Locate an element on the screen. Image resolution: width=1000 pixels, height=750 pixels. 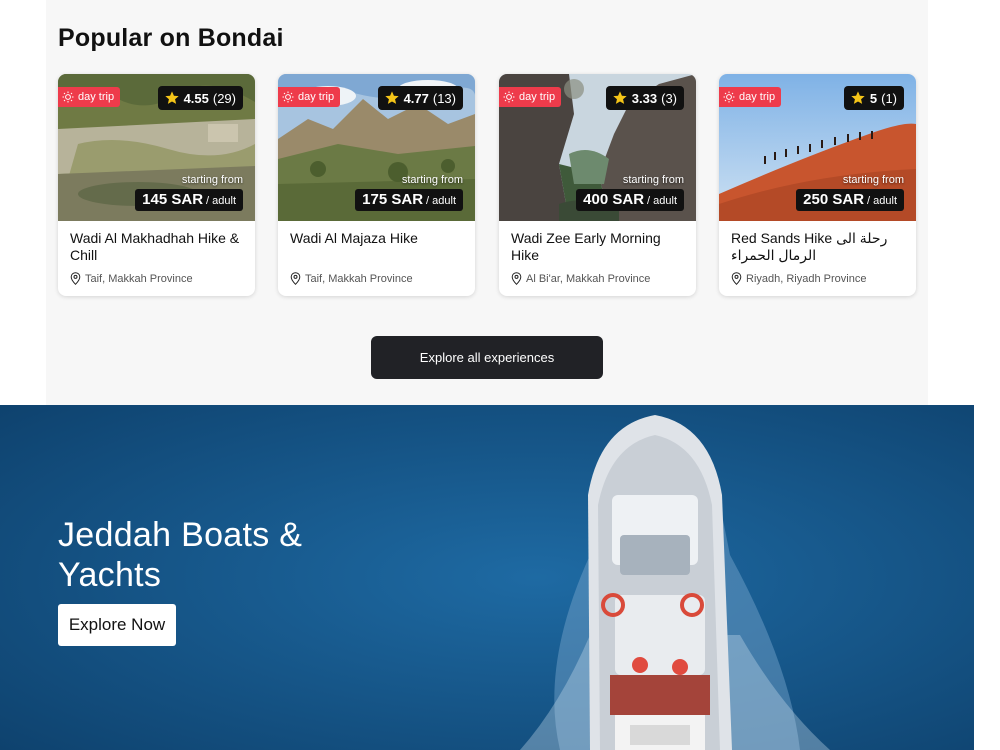
price-badge: 400 SAR / adult is located at coordinates (630, 200).